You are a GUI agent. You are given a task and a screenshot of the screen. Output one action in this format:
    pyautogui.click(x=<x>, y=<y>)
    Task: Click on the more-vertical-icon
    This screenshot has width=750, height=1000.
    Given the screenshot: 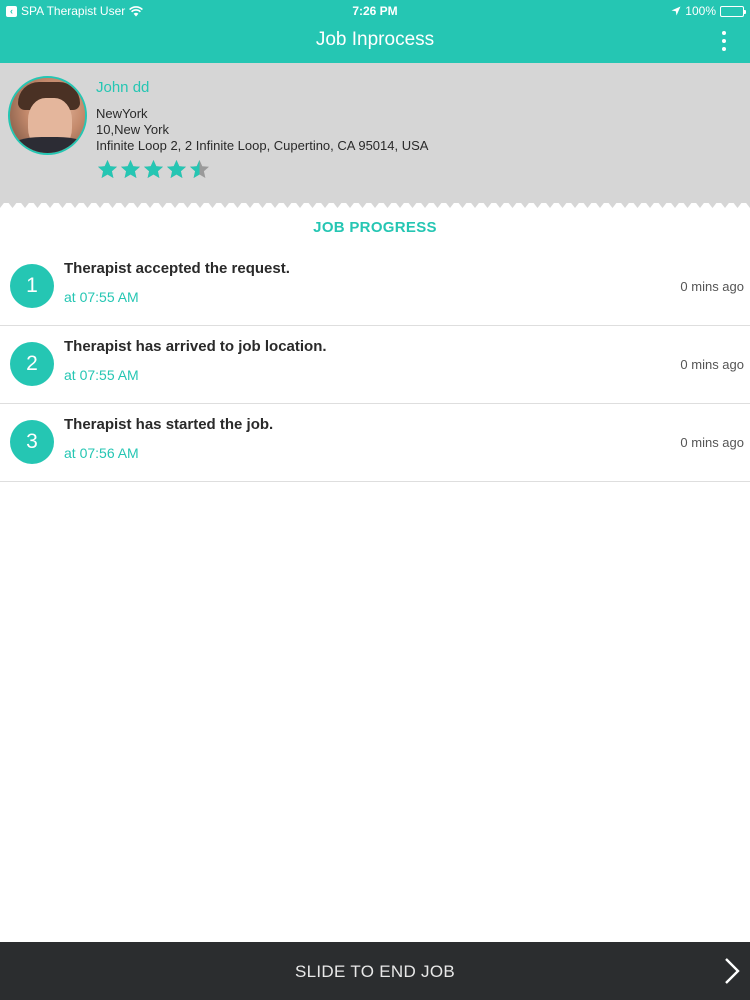 What is the action you would take?
    pyautogui.click(x=724, y=33)
    